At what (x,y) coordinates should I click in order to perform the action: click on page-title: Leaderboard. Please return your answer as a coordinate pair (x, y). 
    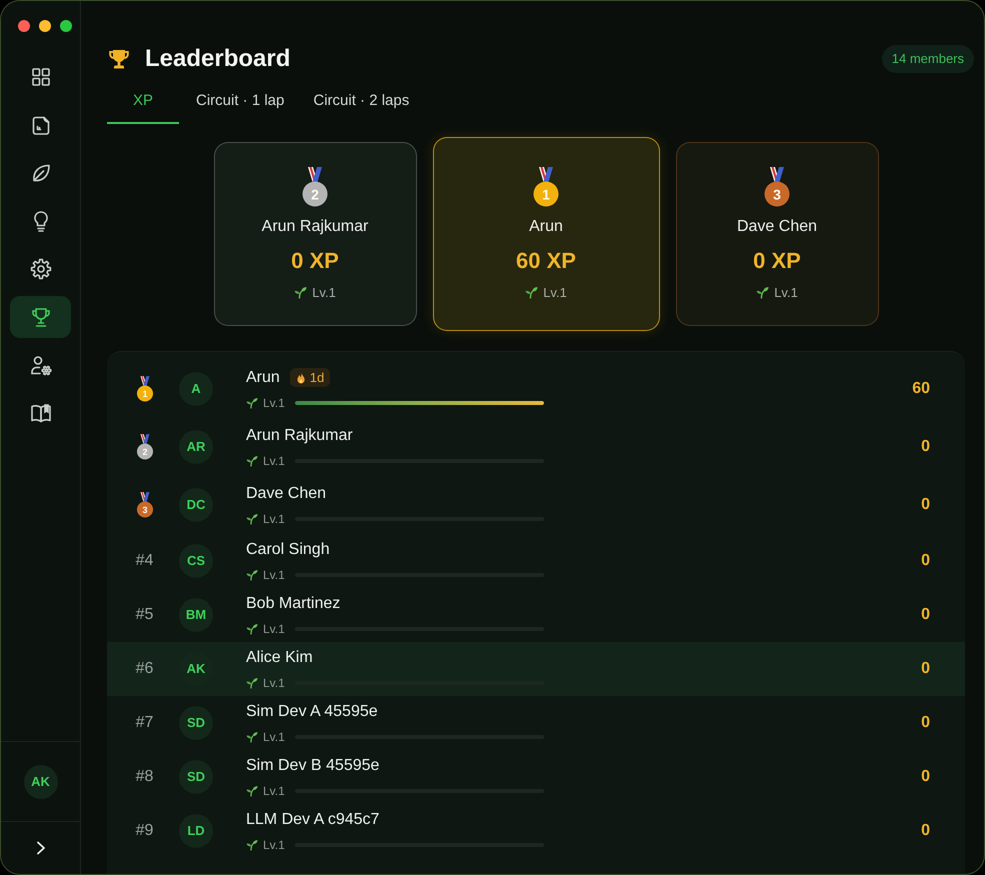
    Looking at the image, I should click on (217, 59).